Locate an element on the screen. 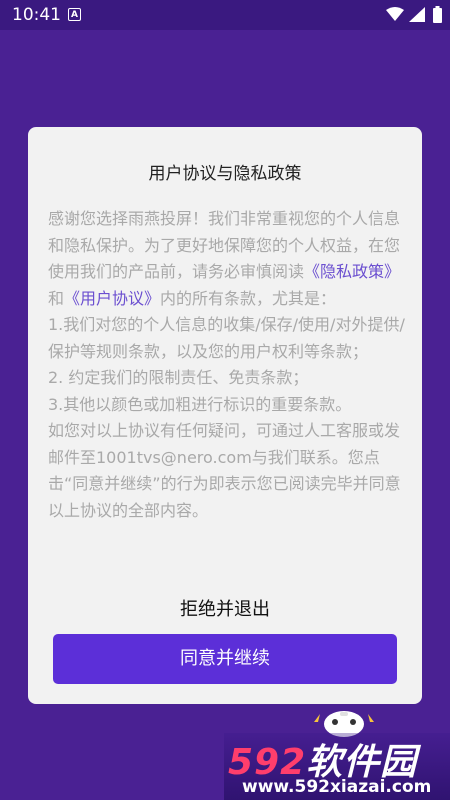  privacy-policy-link: 《隐私政策》 is located at coordinates (352, 271).